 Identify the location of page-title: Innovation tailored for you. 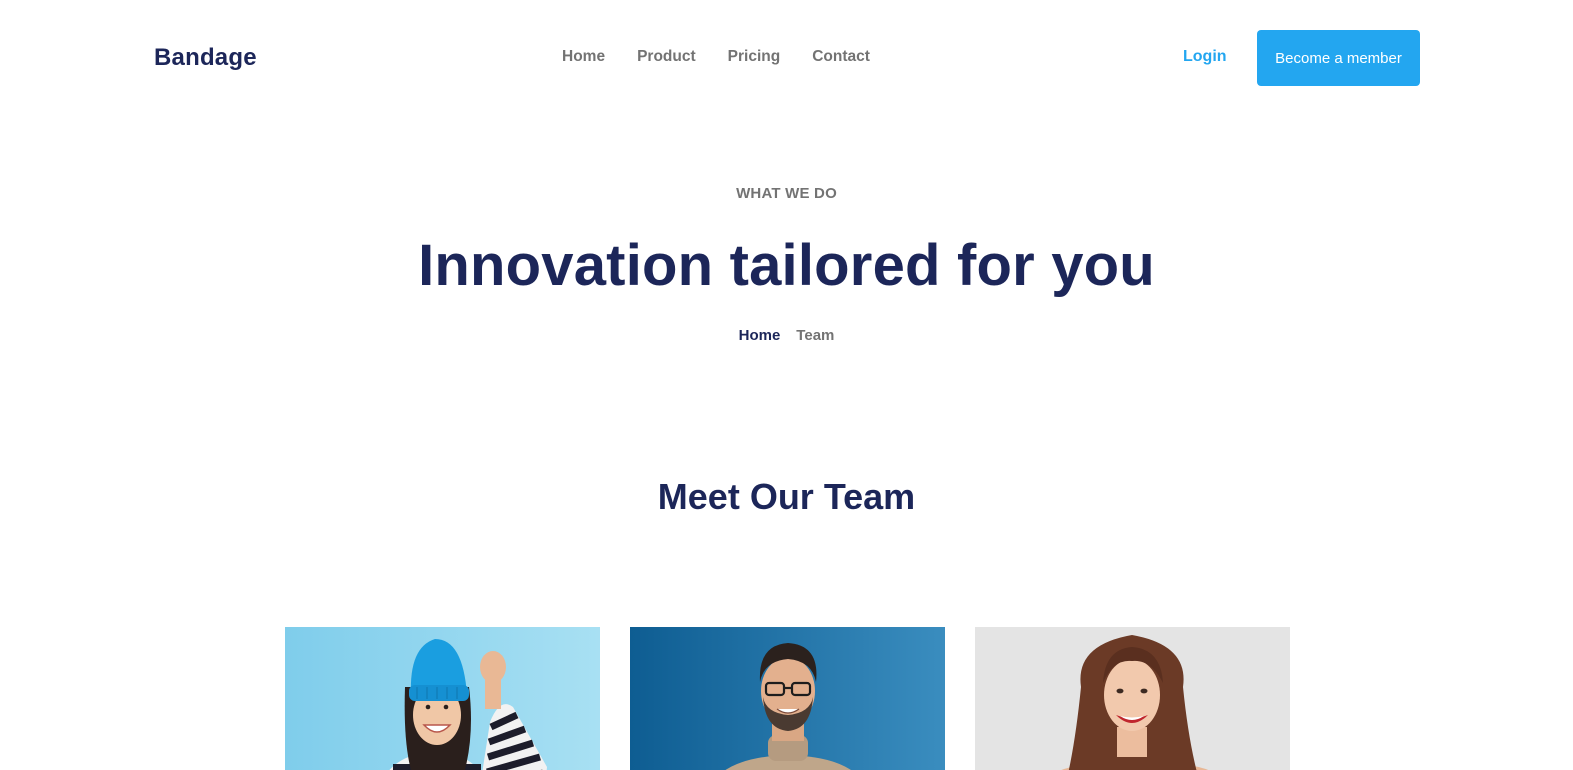
(786, 265).